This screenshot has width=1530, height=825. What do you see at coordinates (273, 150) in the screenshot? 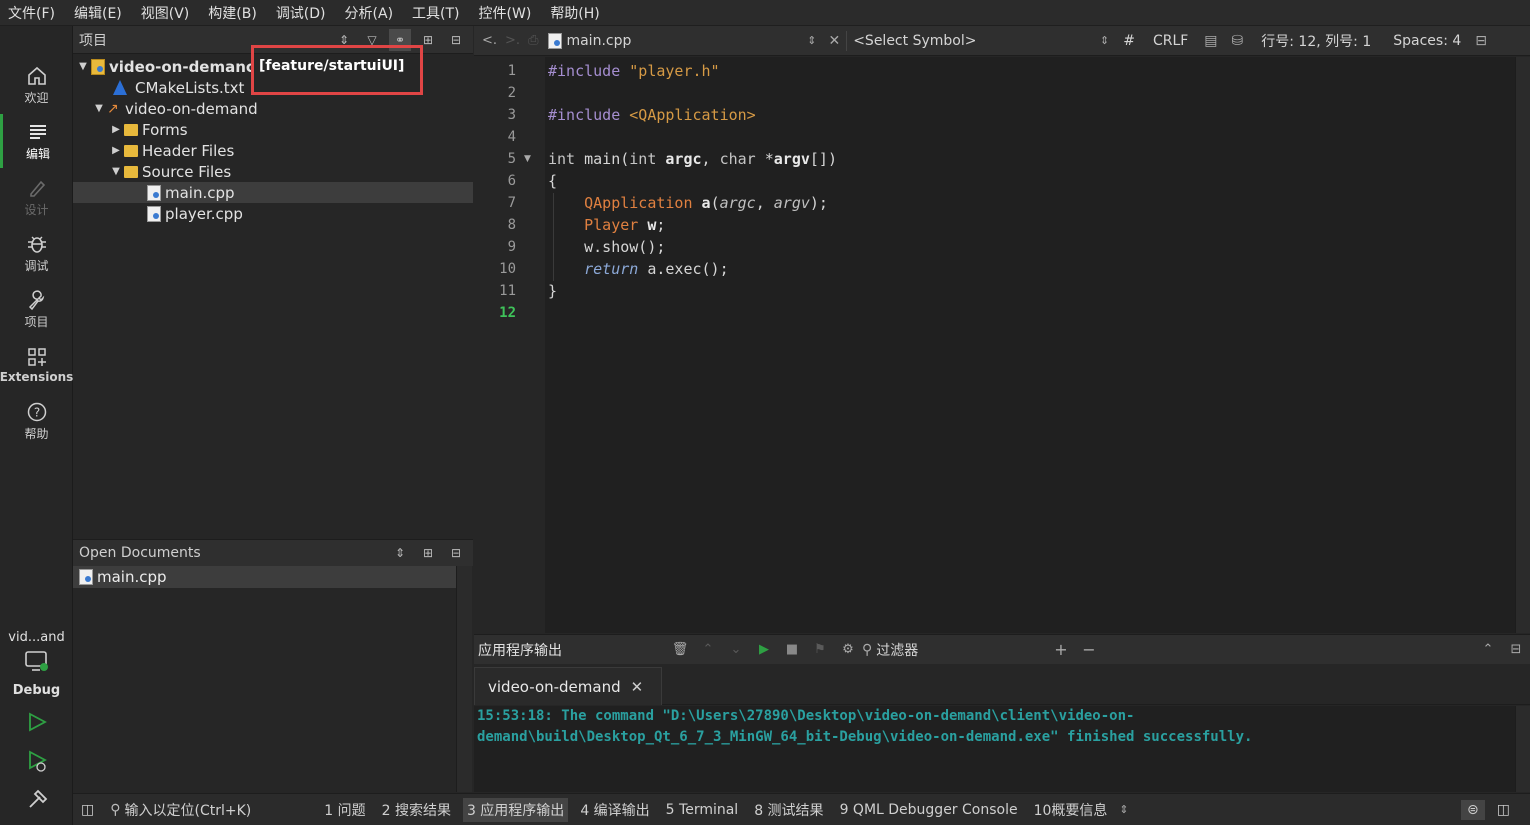
I see `tree-row-header-files: ▶ Header Files` at bounding box center [273, 150].